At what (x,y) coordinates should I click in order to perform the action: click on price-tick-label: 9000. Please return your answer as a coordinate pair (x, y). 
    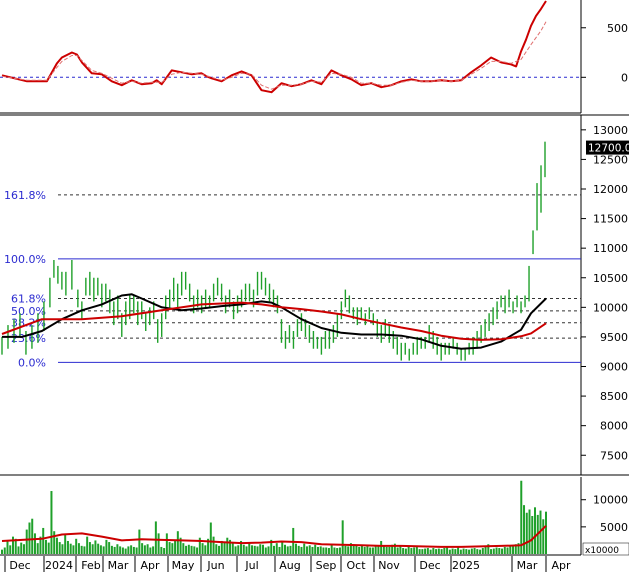
    Looking at the image, I should click on (614, 367).